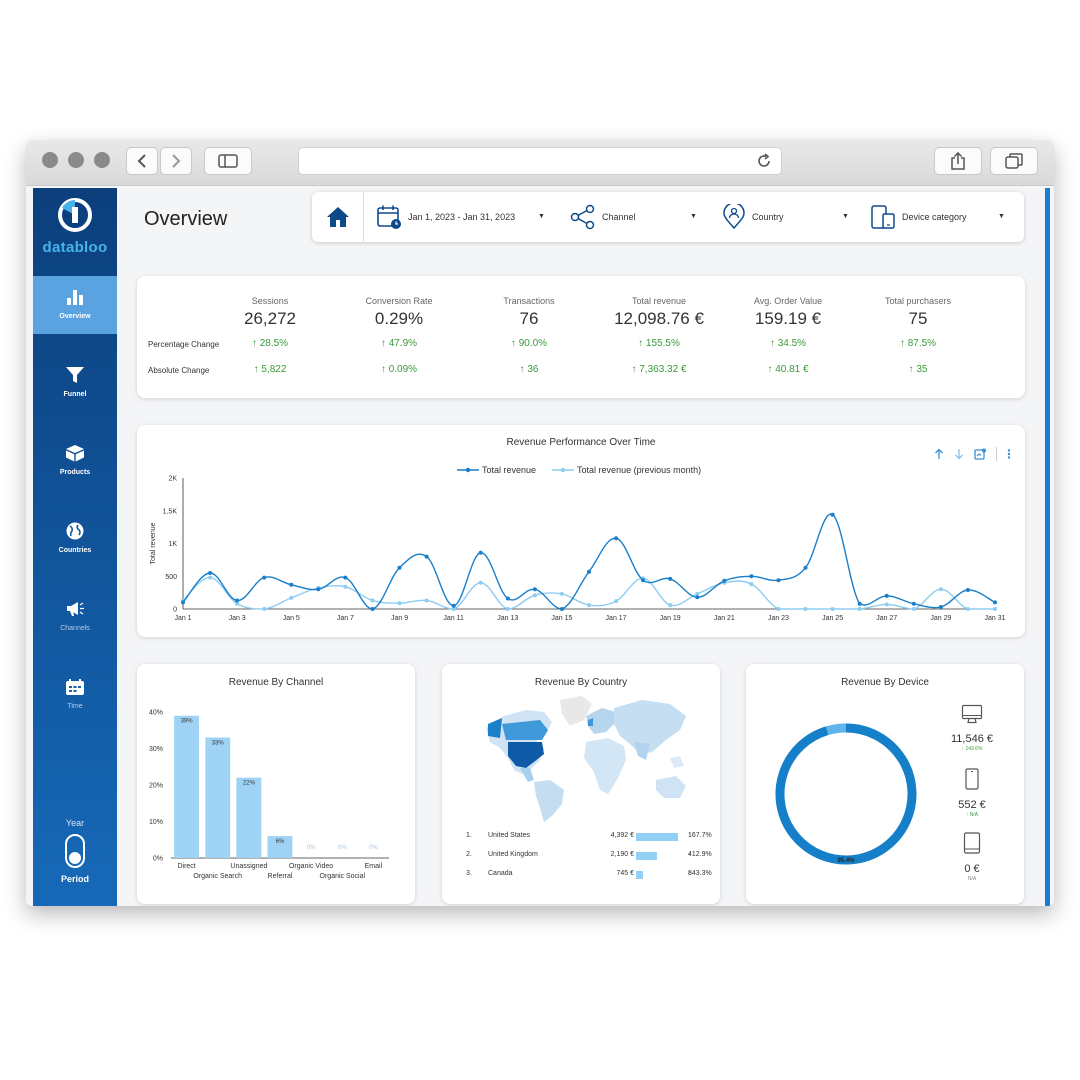 This screenshot has height=1080, width=1080. I want to click on tabs-icon, so click(1014, 161).